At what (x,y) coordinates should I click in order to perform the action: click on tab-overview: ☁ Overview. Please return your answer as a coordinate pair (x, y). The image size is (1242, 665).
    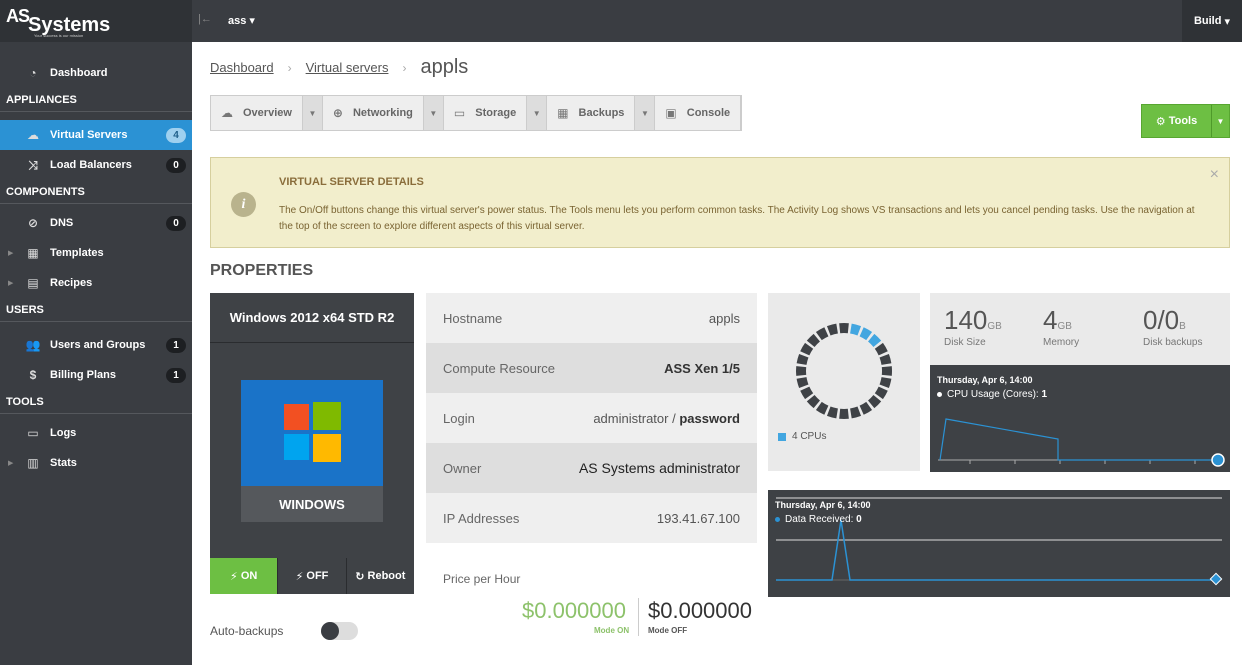
    Looking at the image, I should click on (257, 113).